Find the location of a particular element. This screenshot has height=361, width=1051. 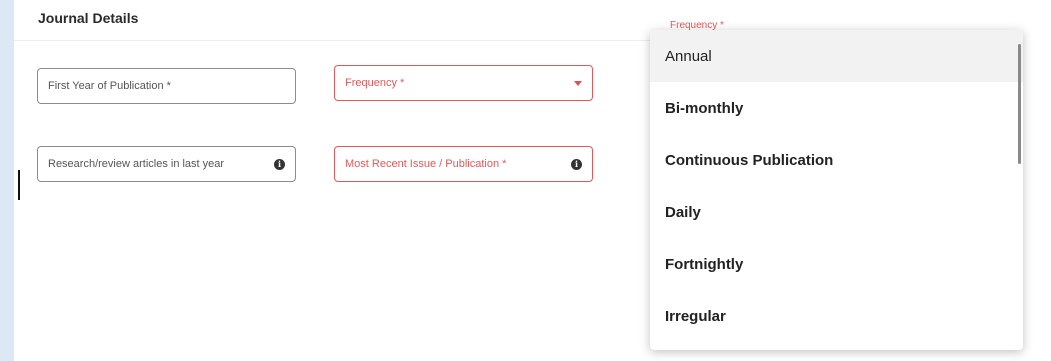

option-label: Irregular is located at coordinates (695, 316).